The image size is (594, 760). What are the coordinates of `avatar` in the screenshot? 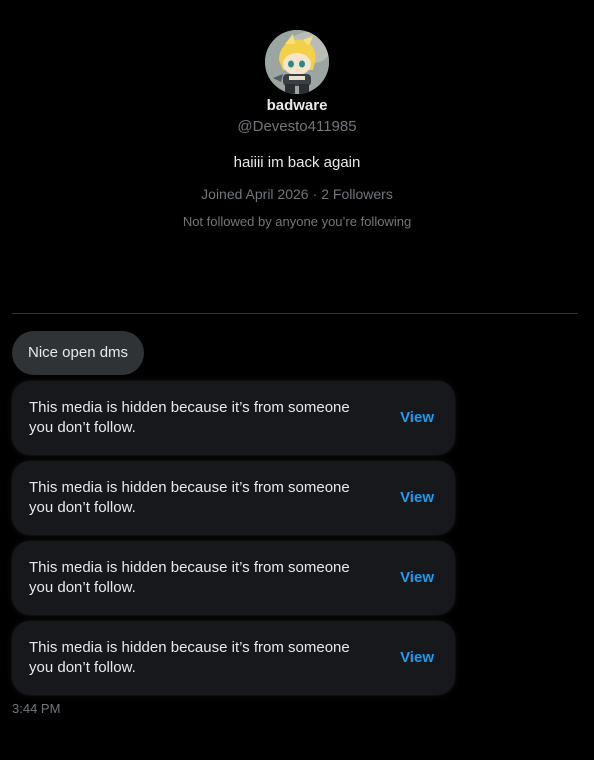 It's located at (297, 62).